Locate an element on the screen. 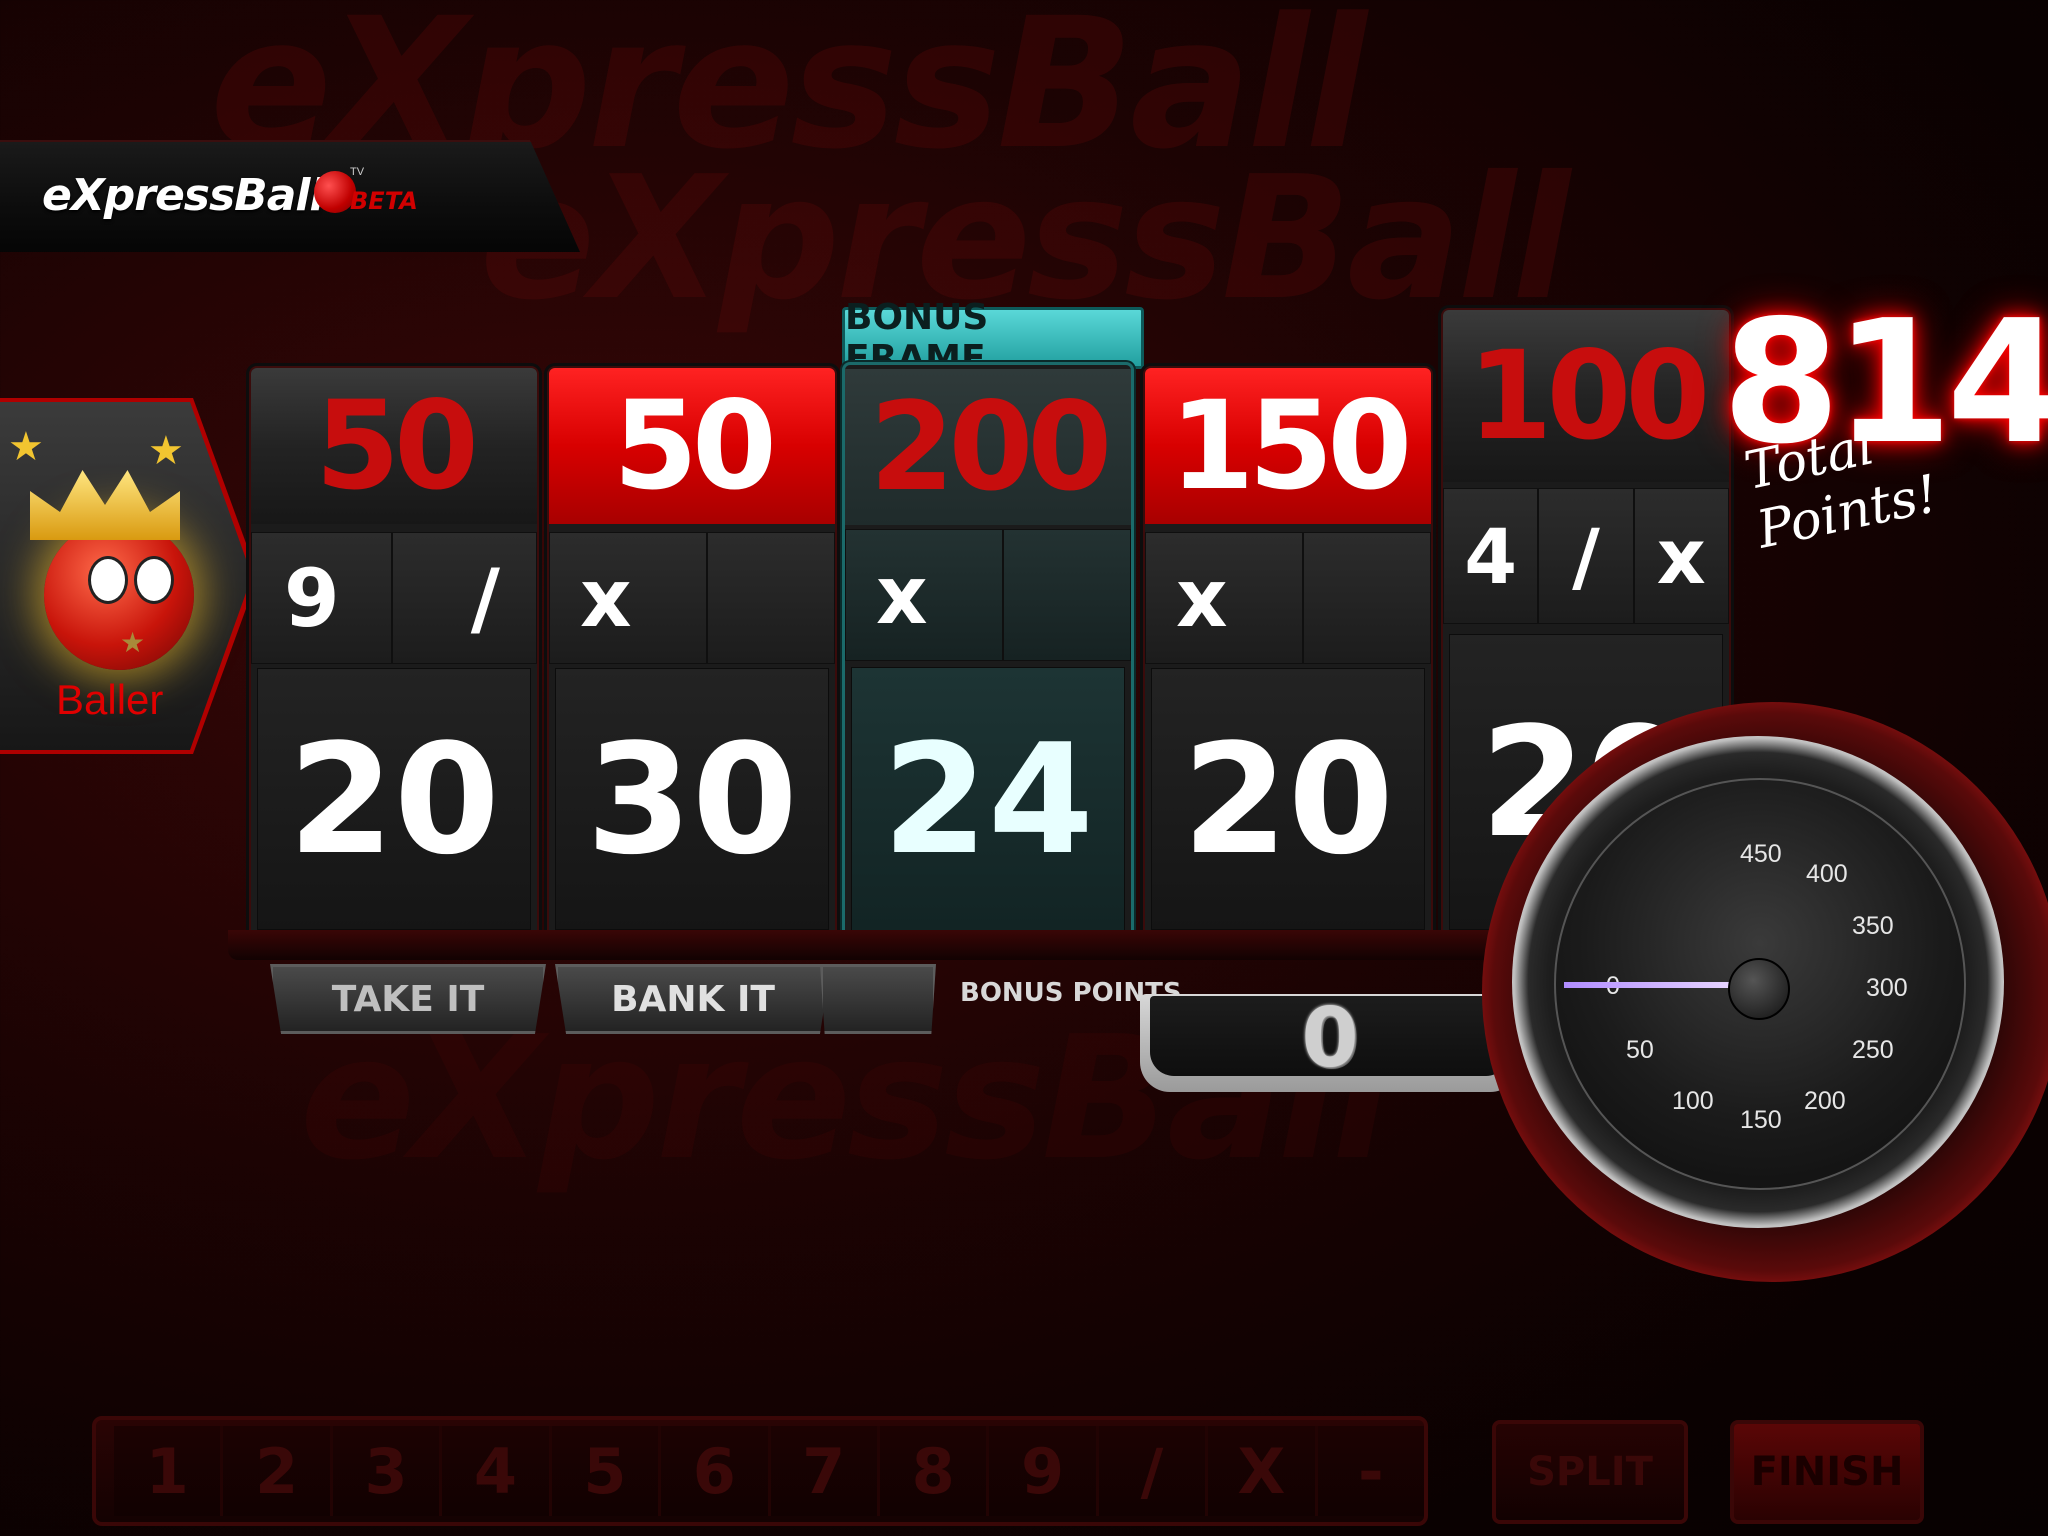 This screenshot has width=2048, height=1536. frame-score: 24 is located at coordinates (988, 799).